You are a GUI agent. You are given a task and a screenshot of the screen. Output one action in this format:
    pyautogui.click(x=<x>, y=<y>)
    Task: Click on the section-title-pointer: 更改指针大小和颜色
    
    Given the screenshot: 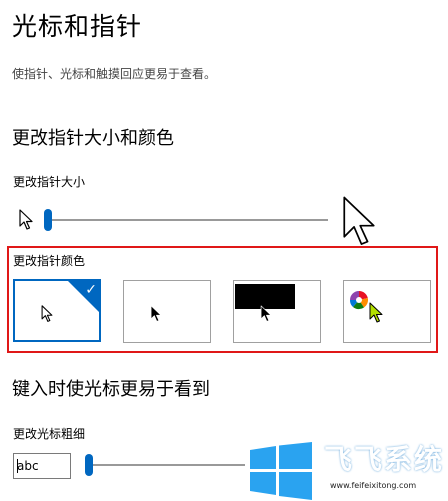 What is the action you would take?
    pyautogui.click(x=93, y=138)
    